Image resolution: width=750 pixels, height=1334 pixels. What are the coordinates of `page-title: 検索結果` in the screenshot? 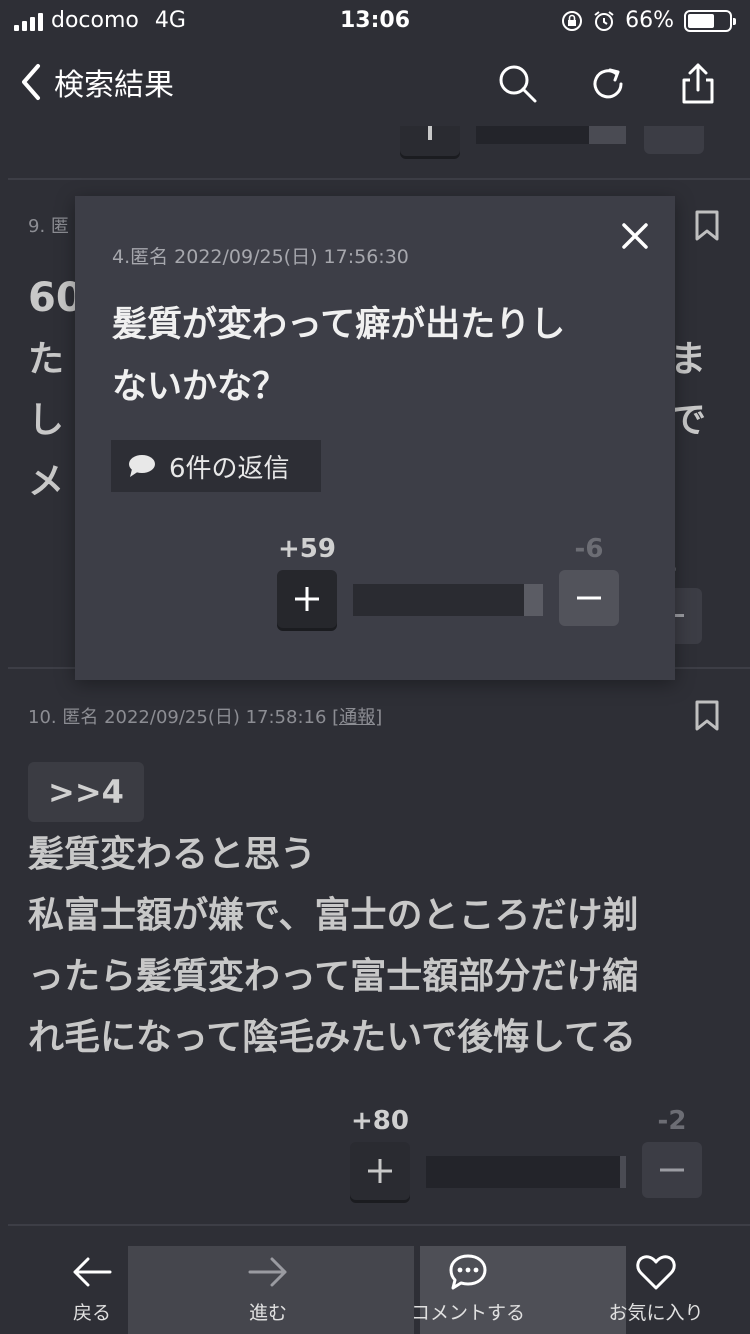 It's located at (114, 85).